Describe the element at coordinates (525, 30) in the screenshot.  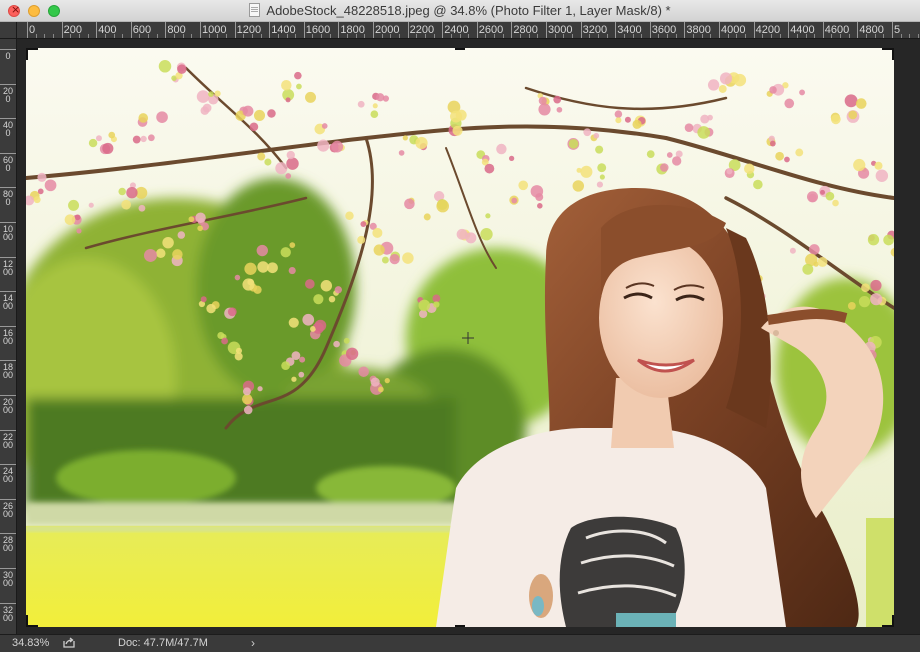
I see `ruler-h-label: 2800` at that location.